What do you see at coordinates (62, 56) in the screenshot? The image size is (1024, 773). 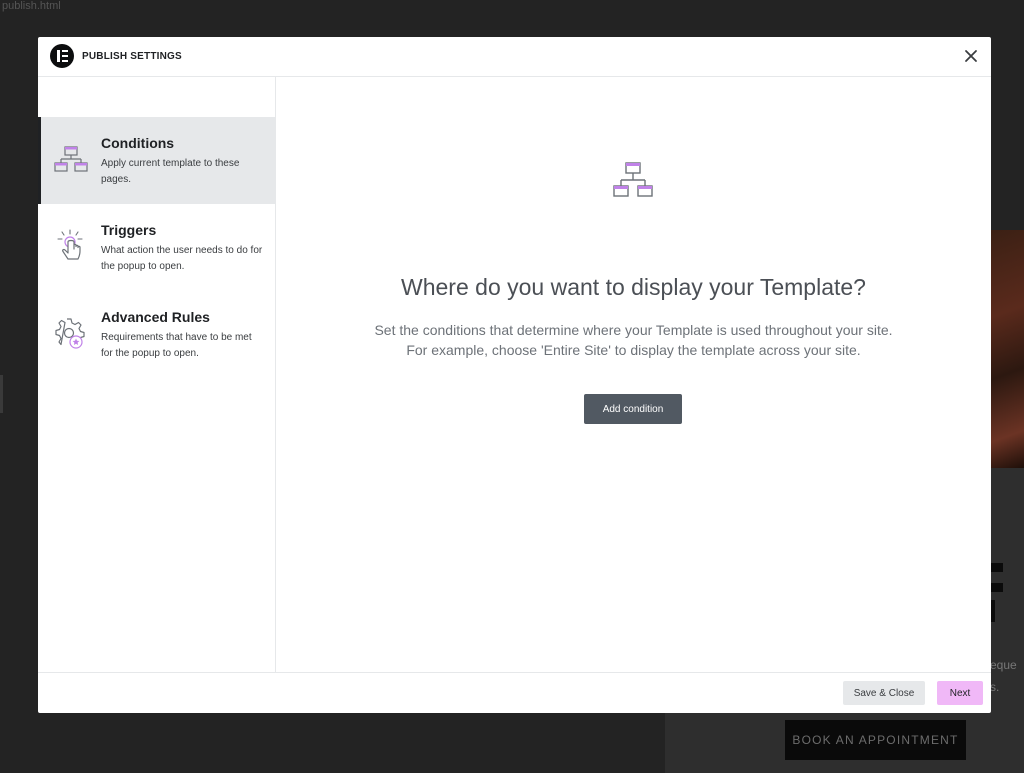 I see `elementor-logo-icon` at bounding box center [62, 56].